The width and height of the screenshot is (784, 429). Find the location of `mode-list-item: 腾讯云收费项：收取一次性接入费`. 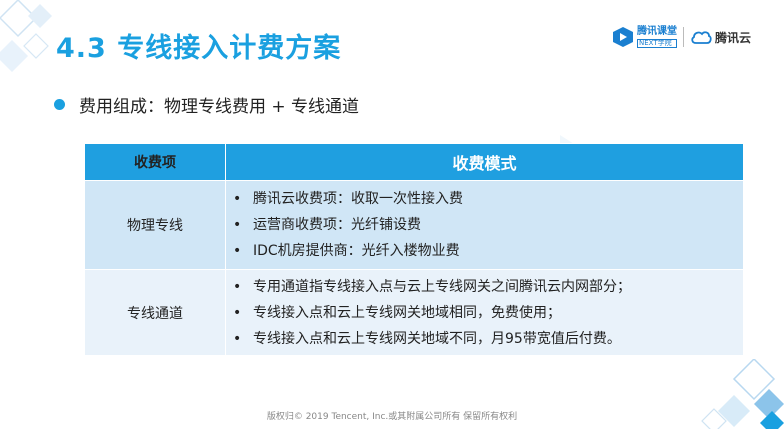

mode-list-item: 腾讯云收费项：收取一次性接入费 is located at coordinates (487, 199).